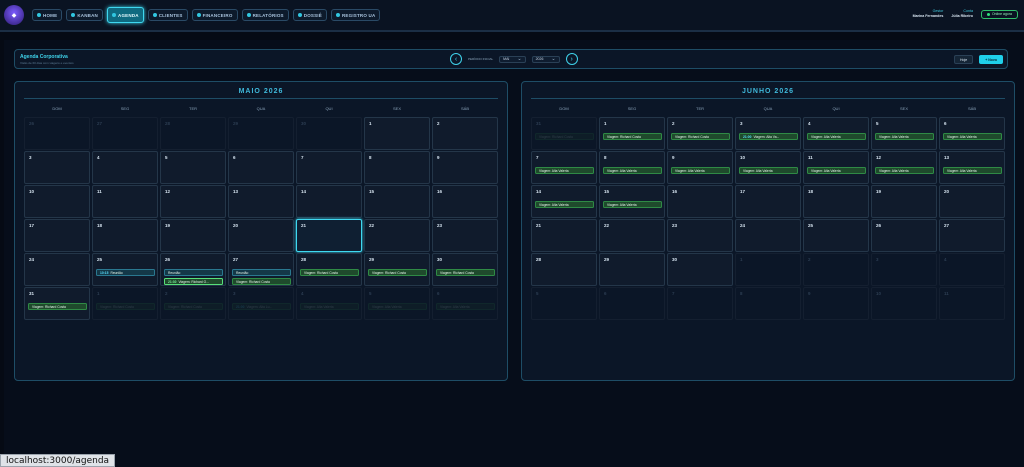 This screenshot has width=1024, height=467. Describe the element at coordinates (632, 269) in the screenshot. I see `calendar-day: 29` at that location.